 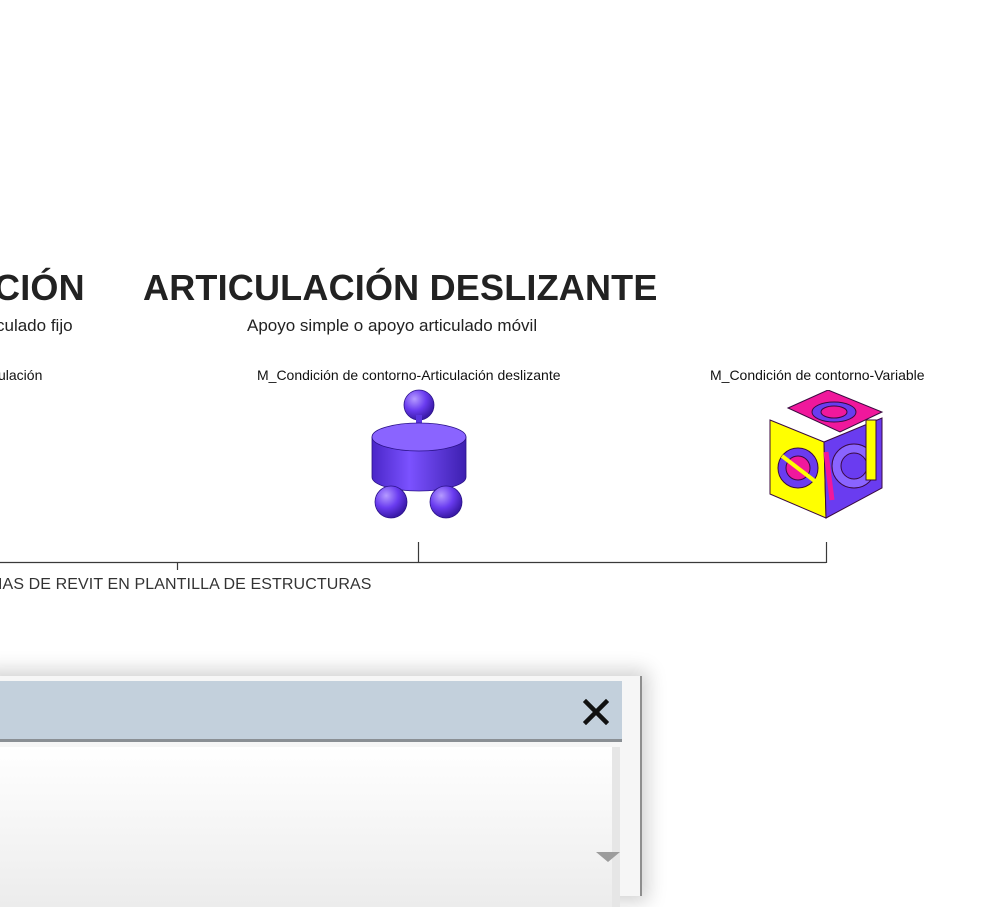 What do you see at coordinates (186, 584) in the screenshot?
I see `bracket-caption: IAS DE REVIT EN PLANTILLA DE ESTRUCTURAS` at bounding box center [186, 584].